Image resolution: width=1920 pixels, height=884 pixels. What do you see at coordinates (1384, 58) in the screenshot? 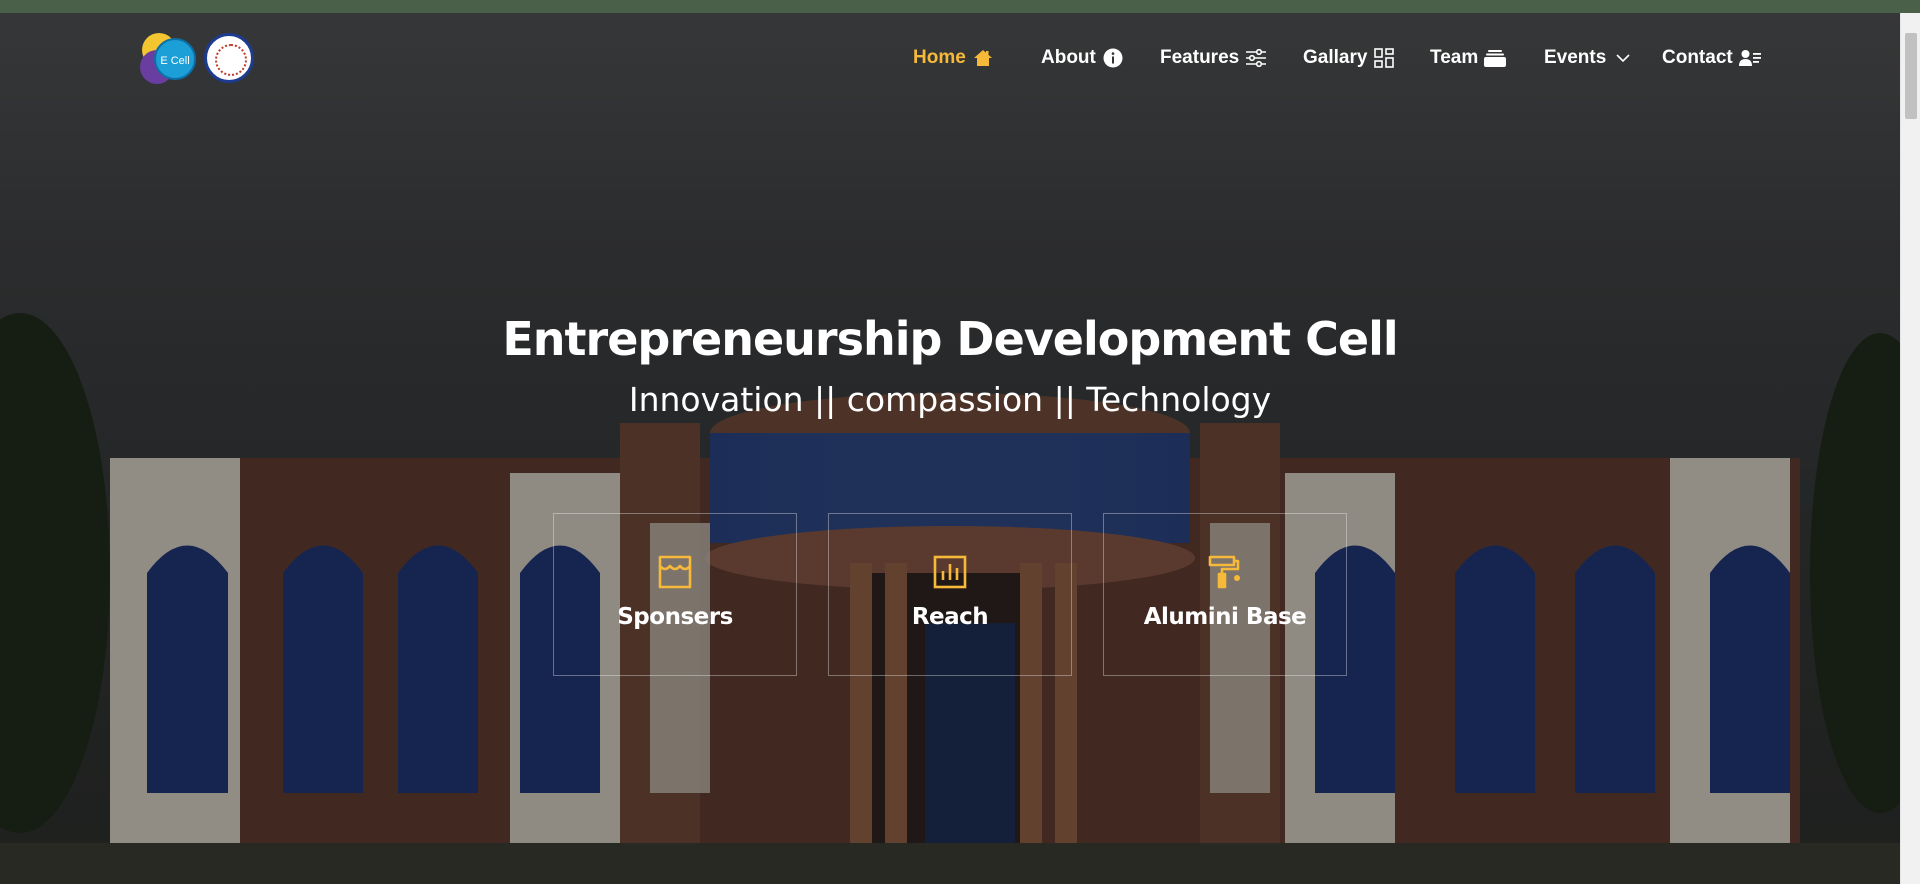
I see `grid-icon` at bounding box center [1384, 58].